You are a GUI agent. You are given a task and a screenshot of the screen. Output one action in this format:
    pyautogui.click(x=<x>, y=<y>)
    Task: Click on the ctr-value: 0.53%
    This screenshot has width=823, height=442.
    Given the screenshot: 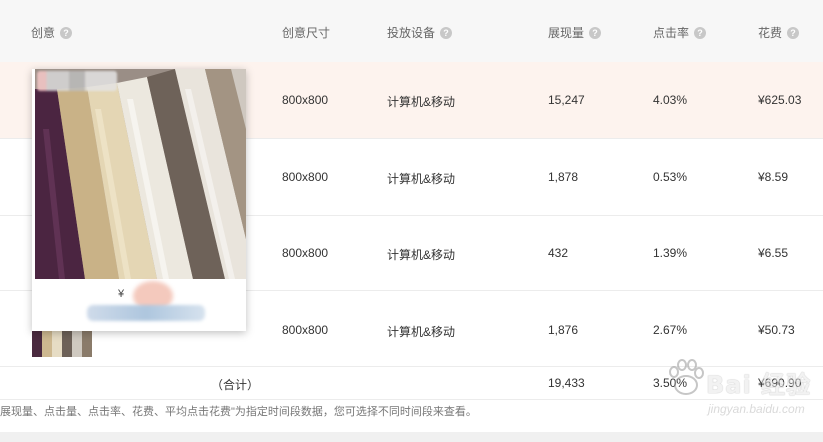 What is the action you would take?
    pyautogui.click(x=670, y=177)
    